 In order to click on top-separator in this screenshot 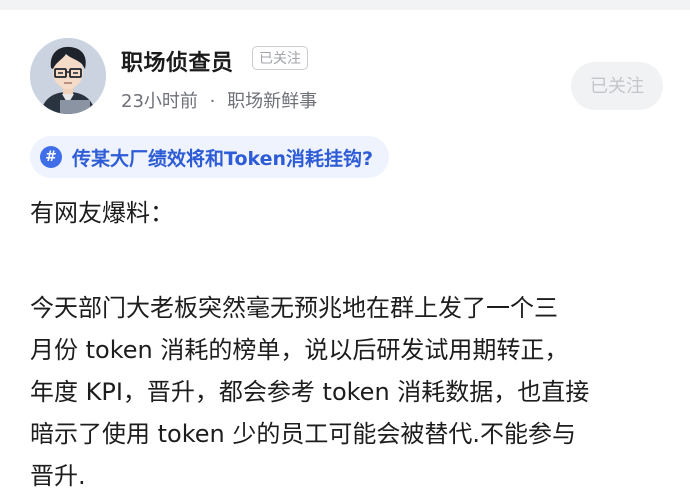, I will do `click(345, 5)`.